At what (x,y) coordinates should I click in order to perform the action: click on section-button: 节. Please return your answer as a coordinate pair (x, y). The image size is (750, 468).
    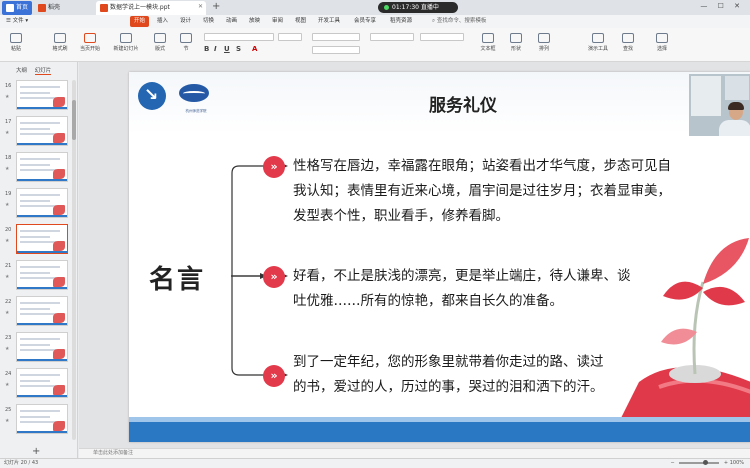
    Looking at the image, I should click on (186, 45).